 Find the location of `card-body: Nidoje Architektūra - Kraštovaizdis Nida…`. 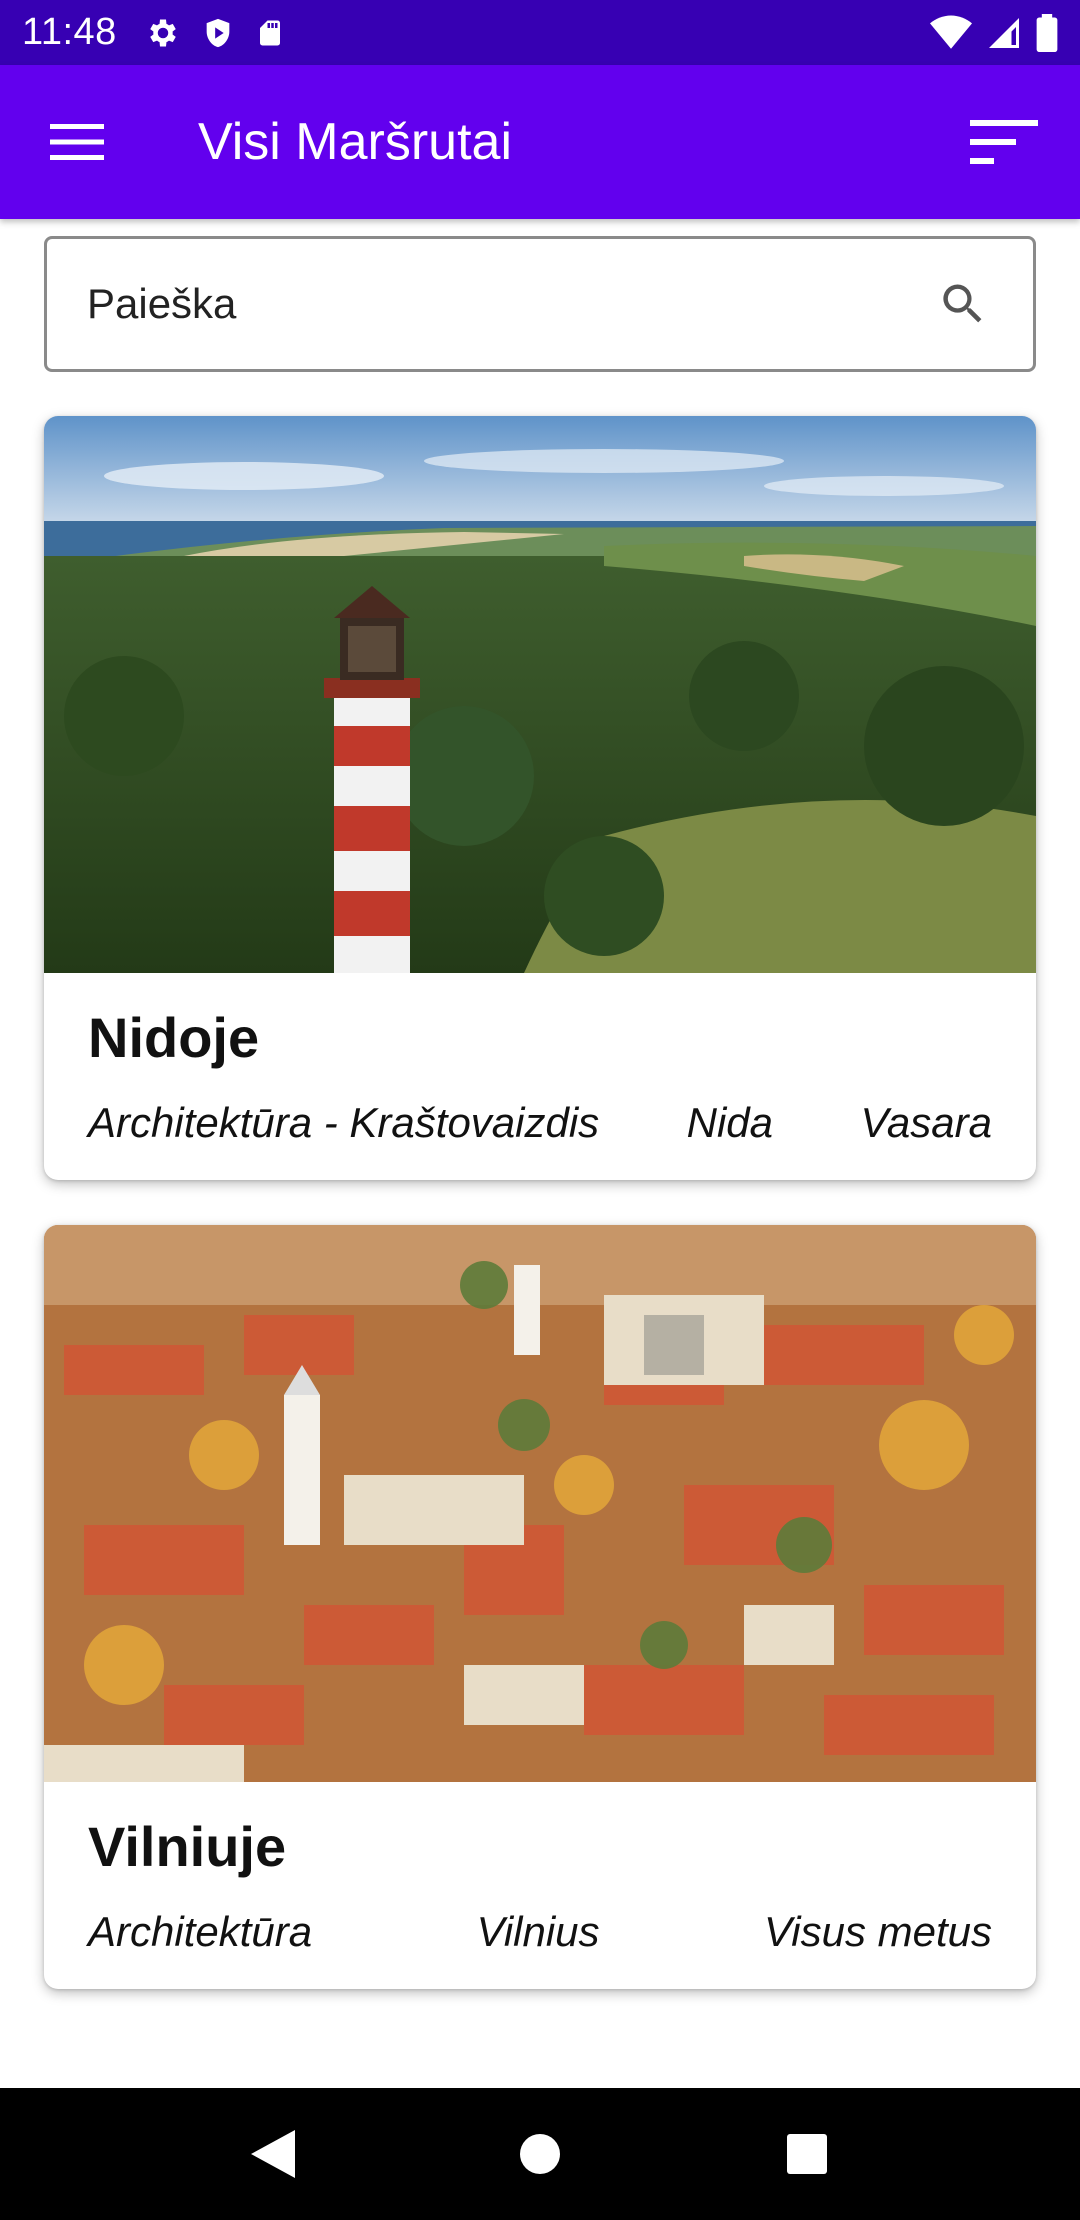

card-body: Nidoje Architektūra - Kraštovaizdis Nida… is located at coordinates (540, 1076).